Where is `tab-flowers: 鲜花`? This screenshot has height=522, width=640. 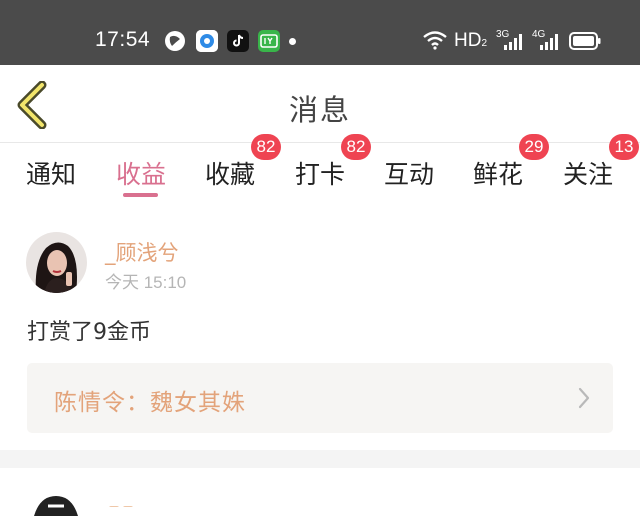
tab-flowers: 鲜花 is located at coordinates (498, 173).